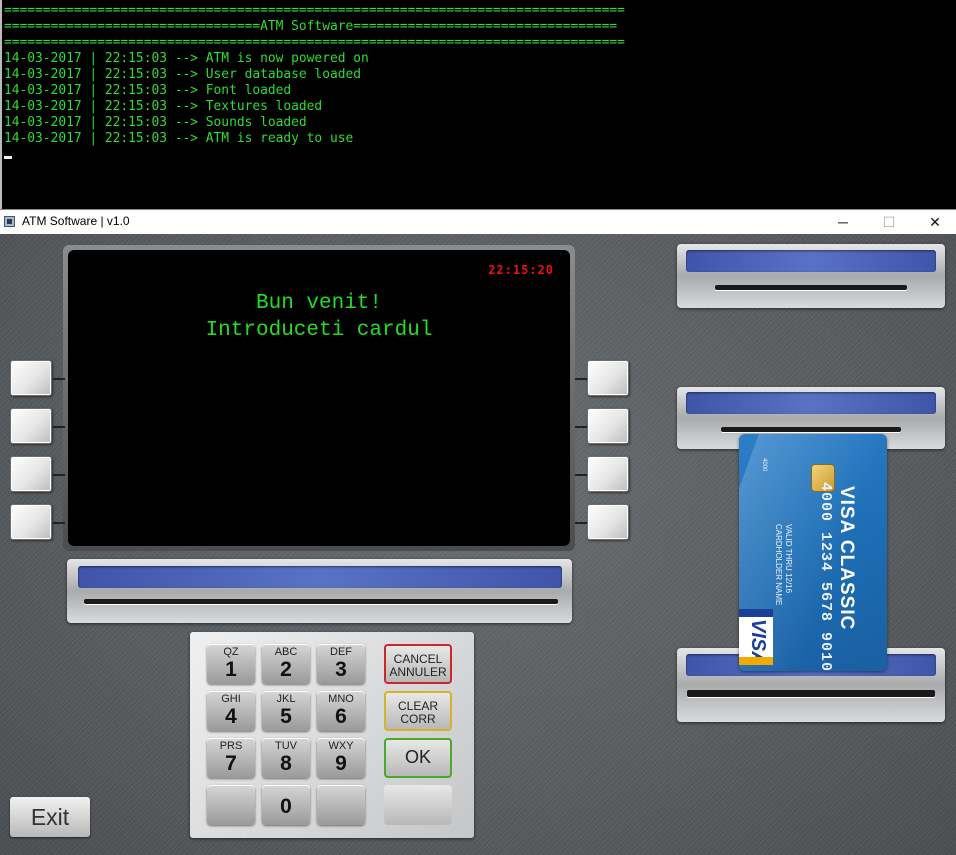 Image resolution: width=956 pixels, height=855 pixels. What do you see at coordinates (341, 652) in the screenshot?
I see `key-letters: DEF` at bounding box center [341, 652].